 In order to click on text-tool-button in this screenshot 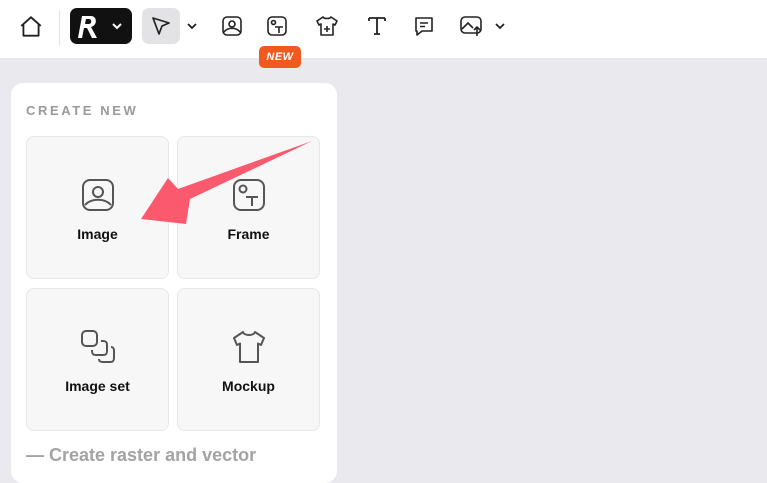, I will do `click(377, 26)`.